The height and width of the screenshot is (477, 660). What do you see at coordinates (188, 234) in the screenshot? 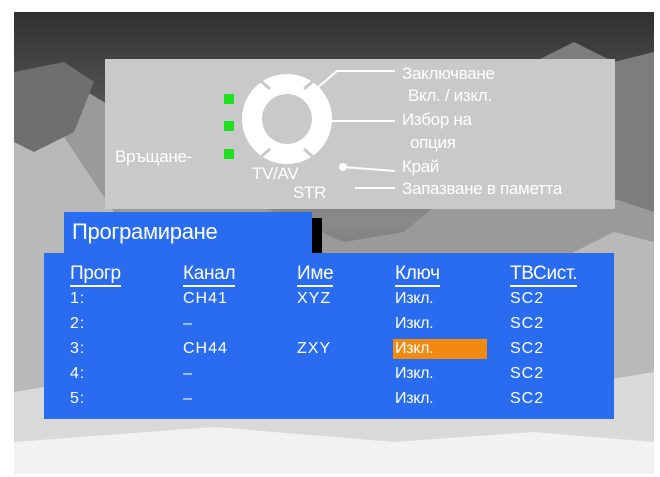
I see `menu-title: Програмиране` at bounding box center [188, 234].